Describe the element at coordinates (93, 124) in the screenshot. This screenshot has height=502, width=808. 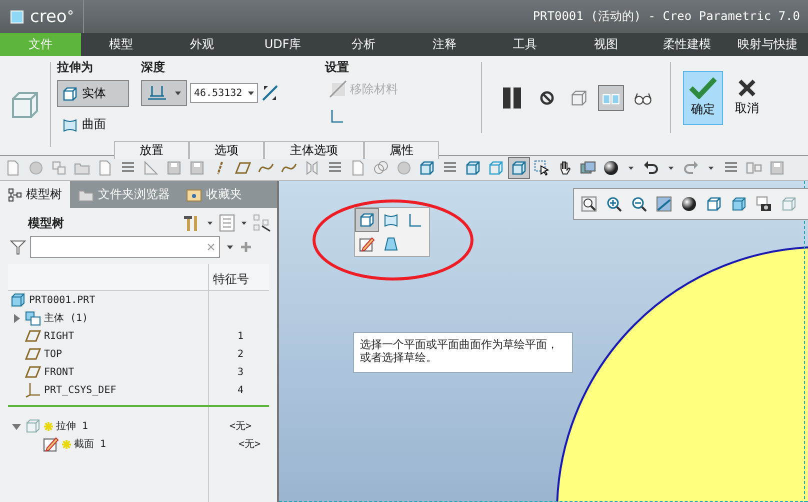
I see `option-button: 曲面` at that location.